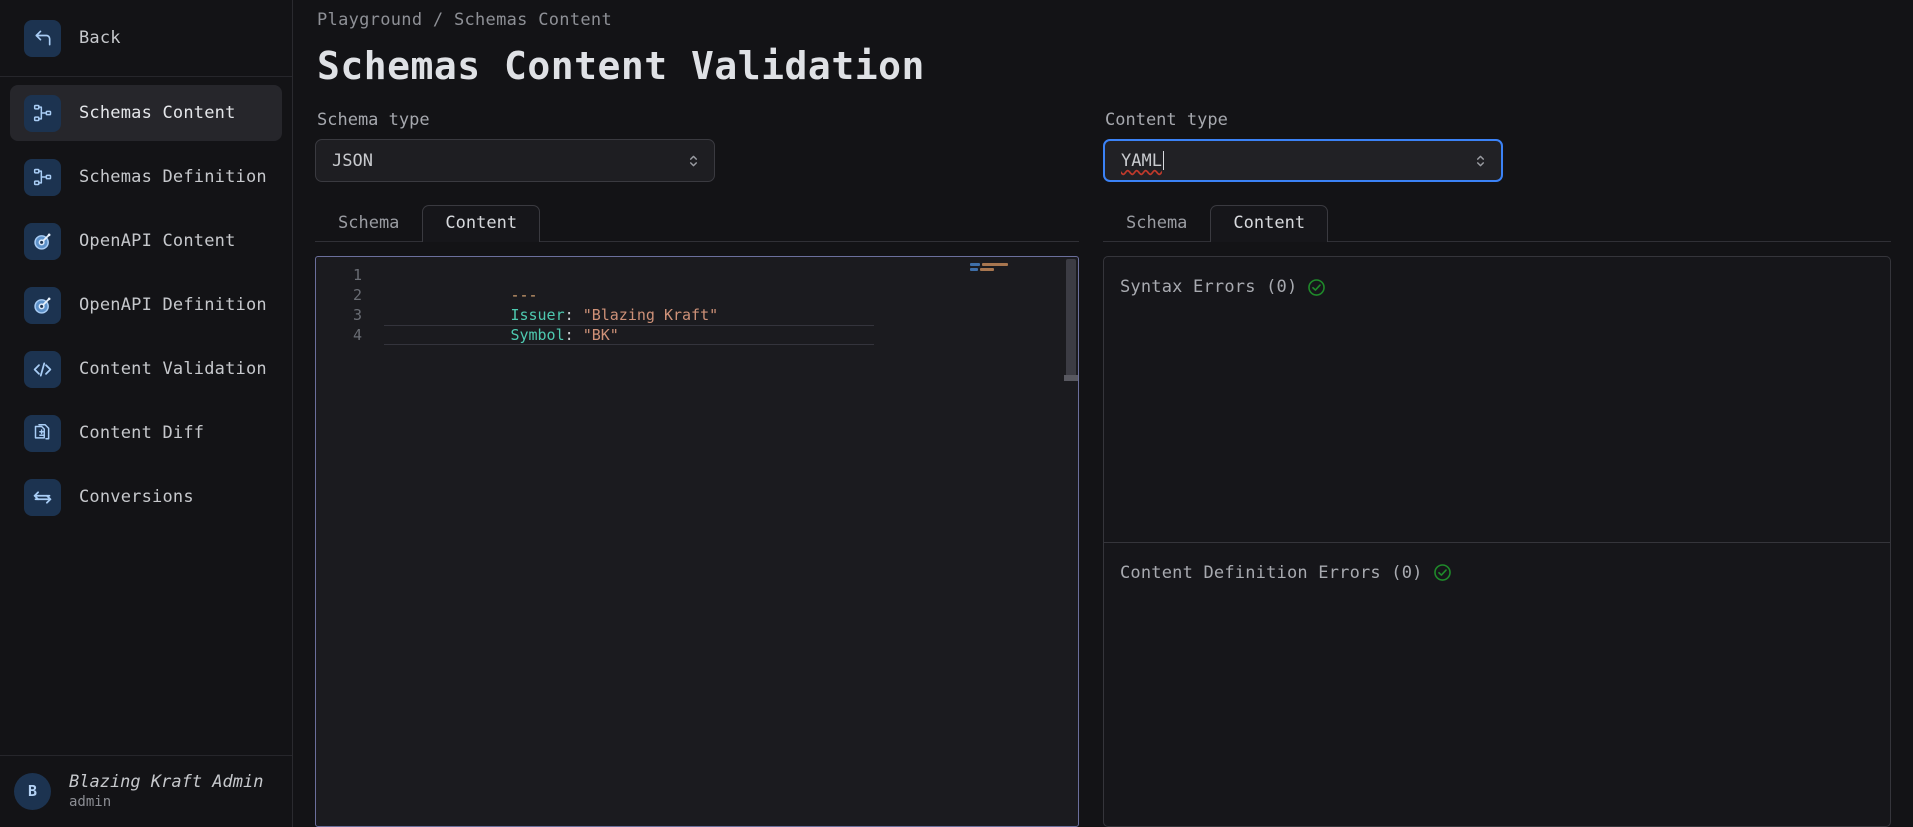 This screenshot has height=827, width=1913. Describe the element at coordinates (1303, 160) in the screenshot. I see `content-type-select: YAML` at that location.